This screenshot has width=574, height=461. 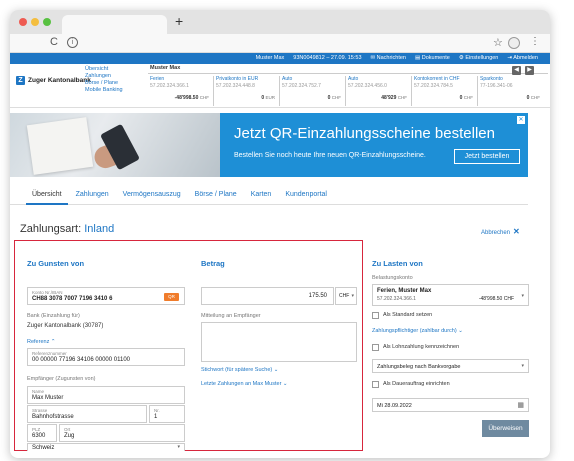 What do you see at coordinates (270, 58) in the screenshot?
I see `header-user: Muster Max` at bounding box center [270, 58].